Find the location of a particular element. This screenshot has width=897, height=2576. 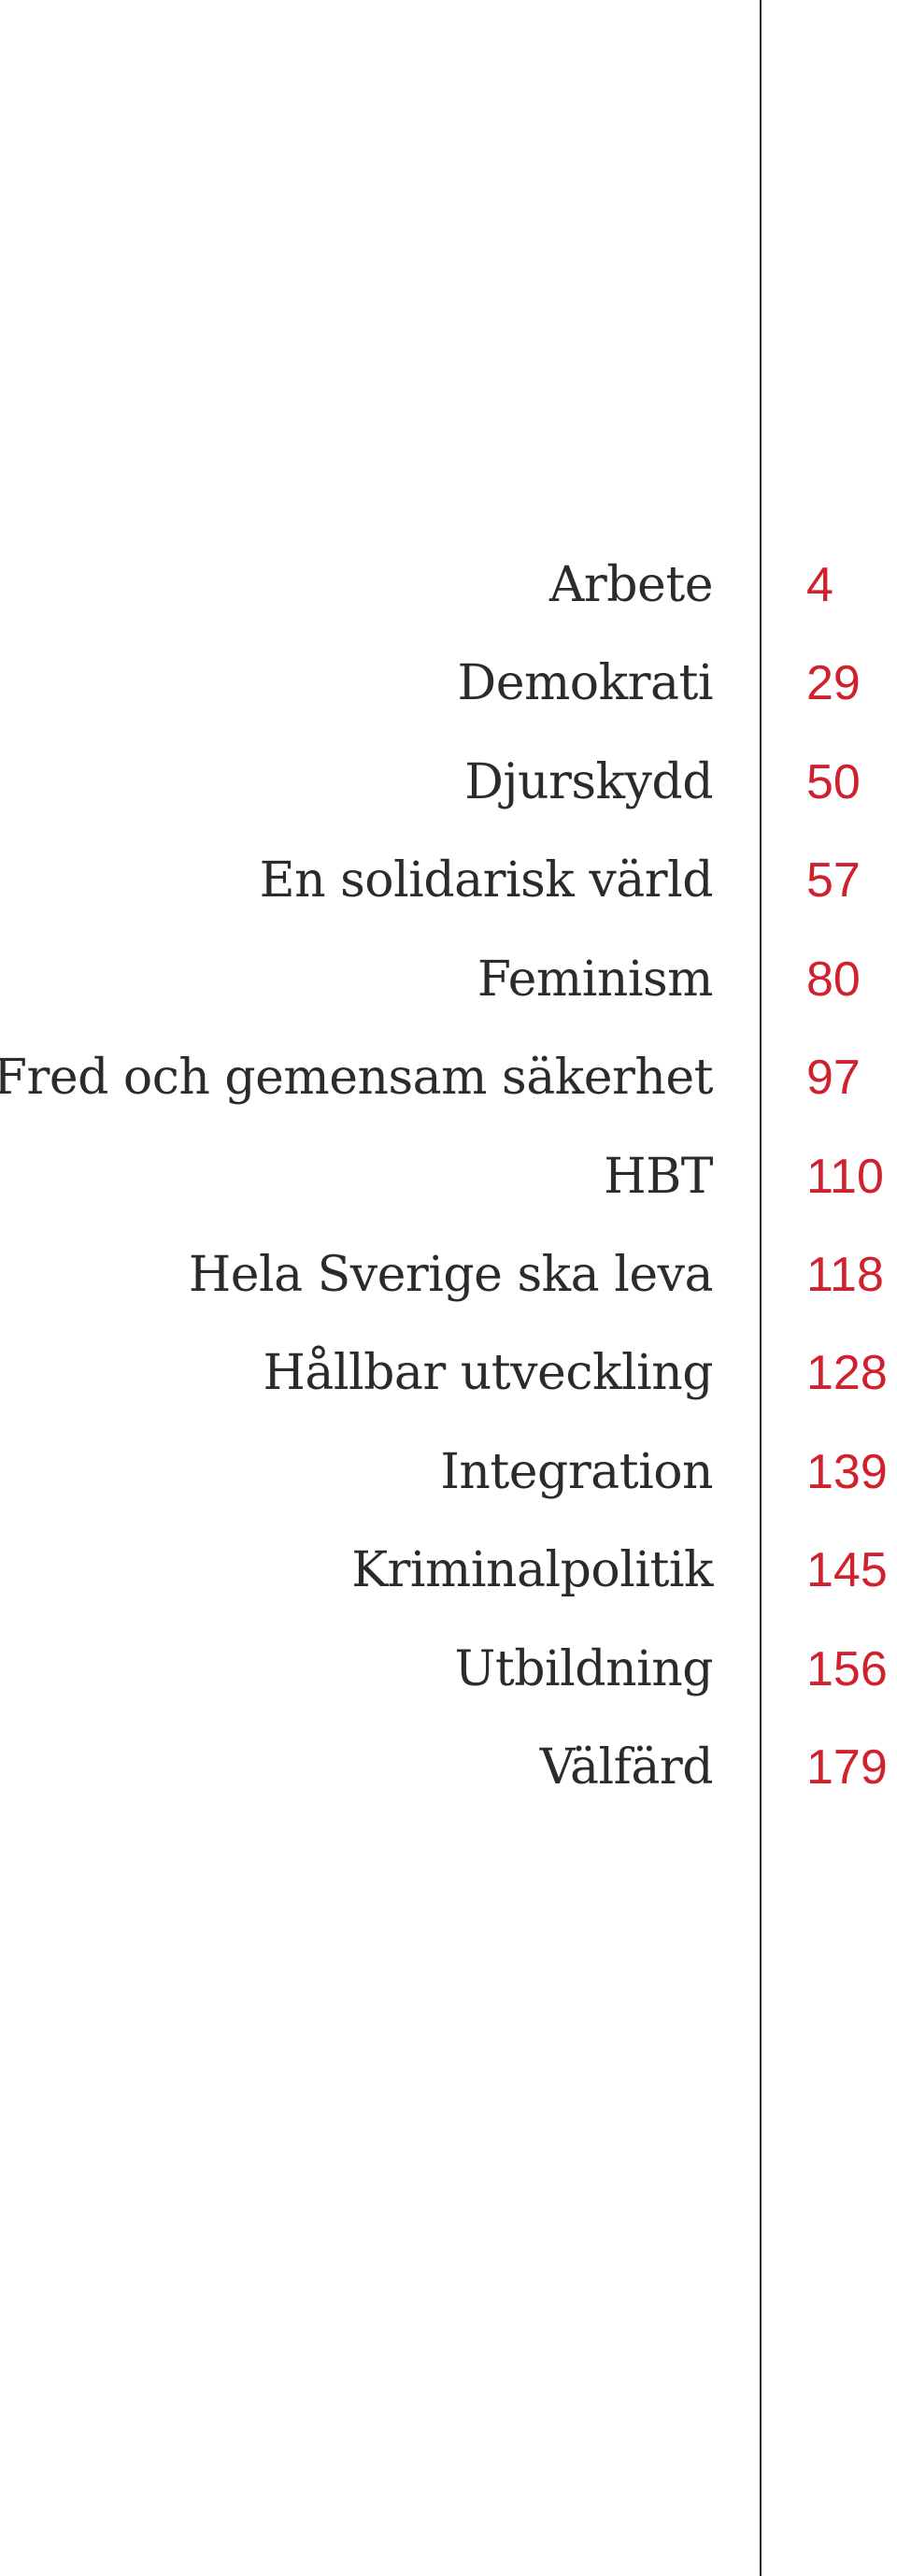

toc-entry: Hela Sverige ska leva 118 is located at coordinates (448, 1250).